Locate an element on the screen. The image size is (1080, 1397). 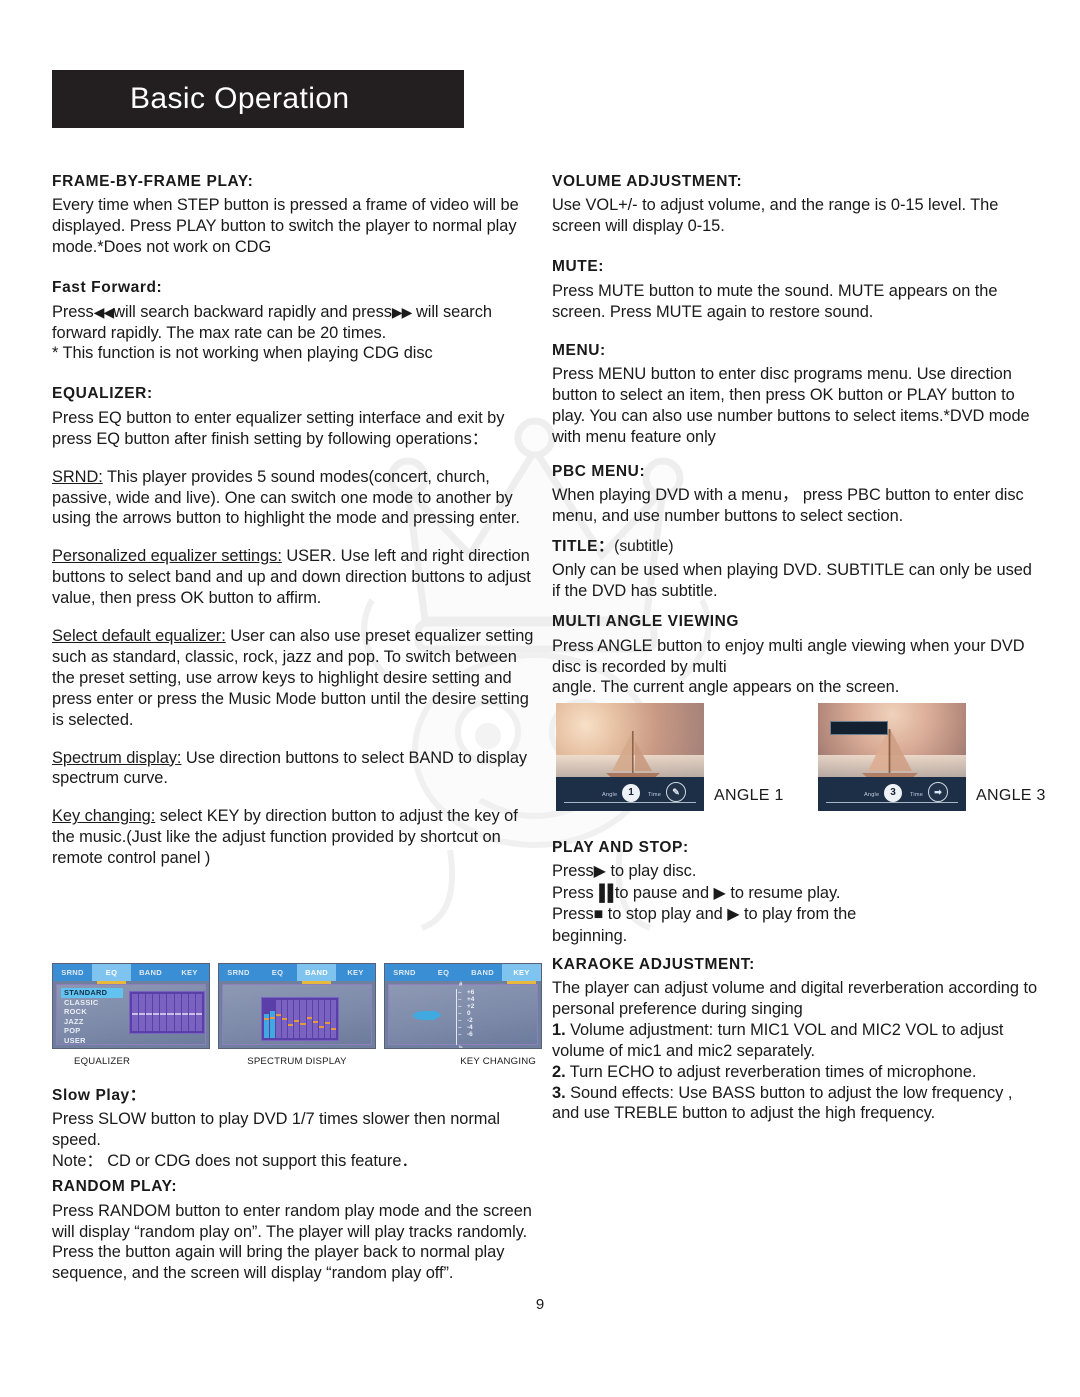
key-value-minus4: -4 is located at coordinates (480, 1027).